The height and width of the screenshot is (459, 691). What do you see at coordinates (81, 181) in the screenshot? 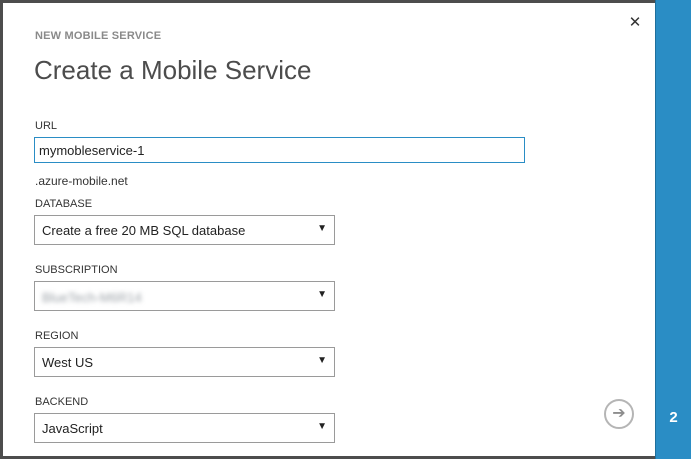
I see `url-suffix: .azure-mobile.net` at bounding box center [81, 181].